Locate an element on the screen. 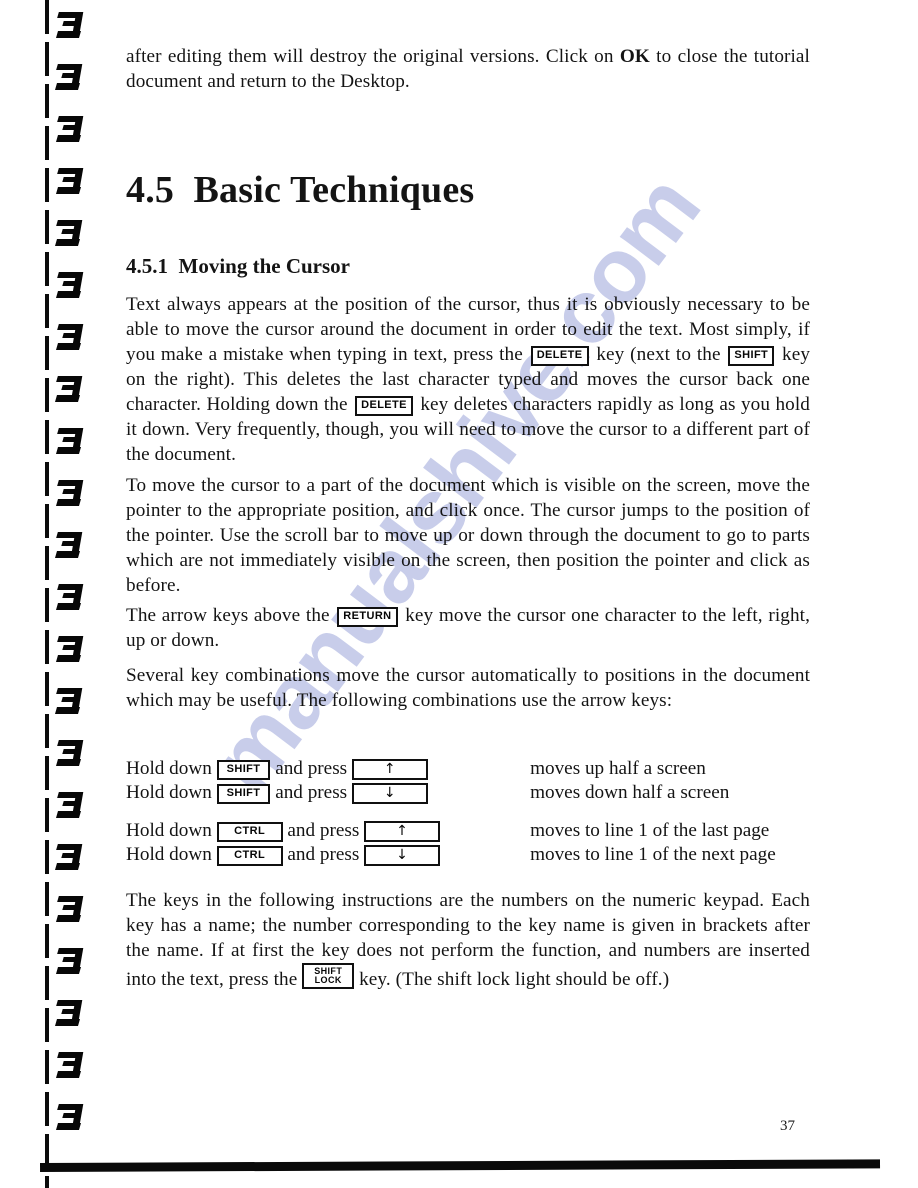 This screenshot has width=918, height=1188. key-combo-description: moves to line 1 of the next page is located at coordinates (653, 854).